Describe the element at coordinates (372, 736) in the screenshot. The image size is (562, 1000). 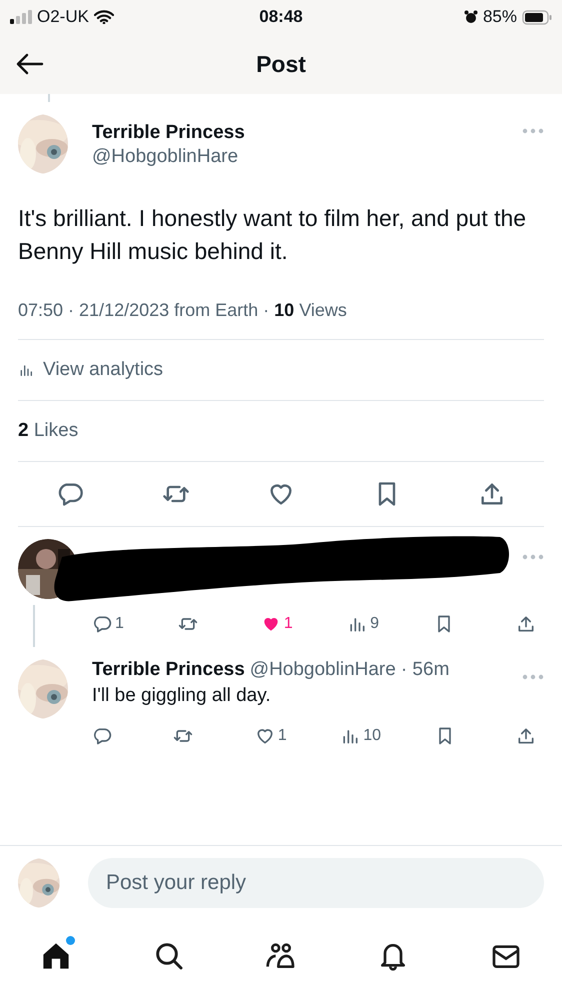
I see `count-label: 10` at that location.